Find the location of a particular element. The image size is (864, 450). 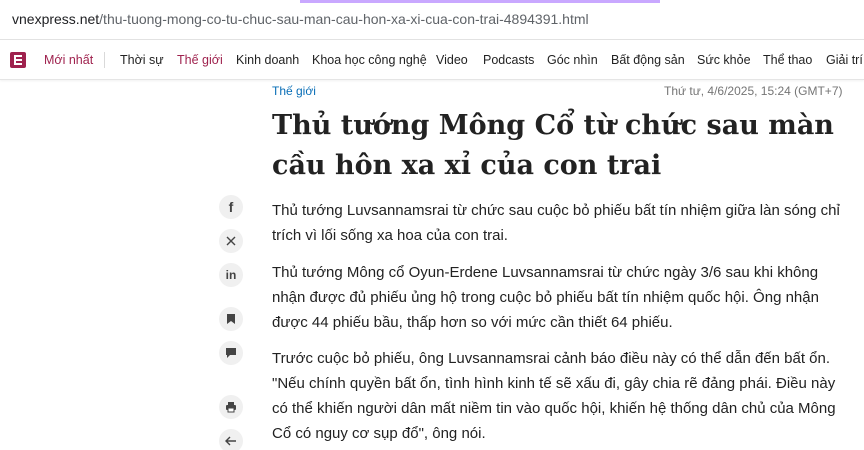

article-category: Thế giới is located at coordinates (294, 91).